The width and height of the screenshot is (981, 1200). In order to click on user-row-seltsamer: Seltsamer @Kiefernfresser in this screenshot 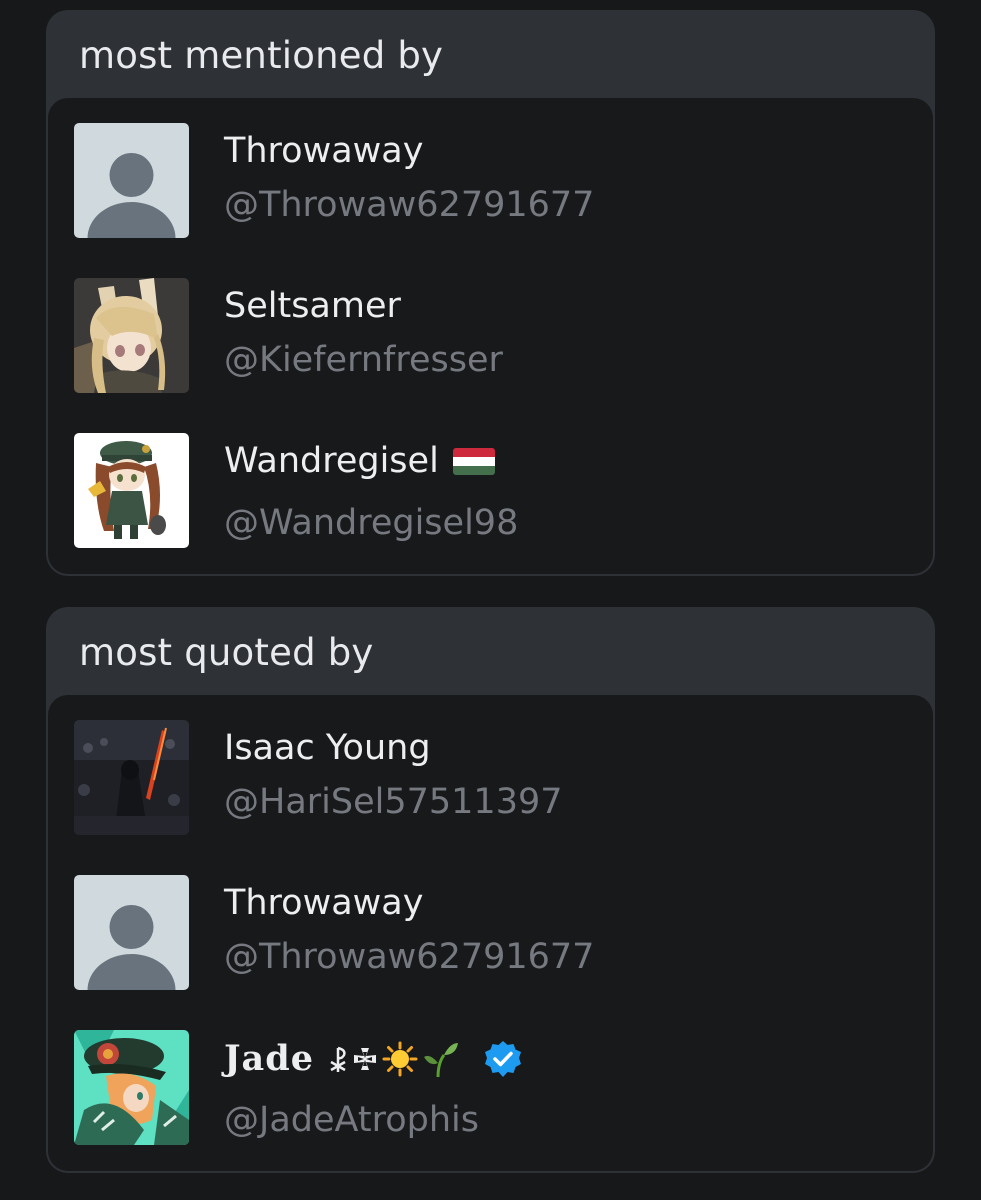, I will do `click(490, 336)`.